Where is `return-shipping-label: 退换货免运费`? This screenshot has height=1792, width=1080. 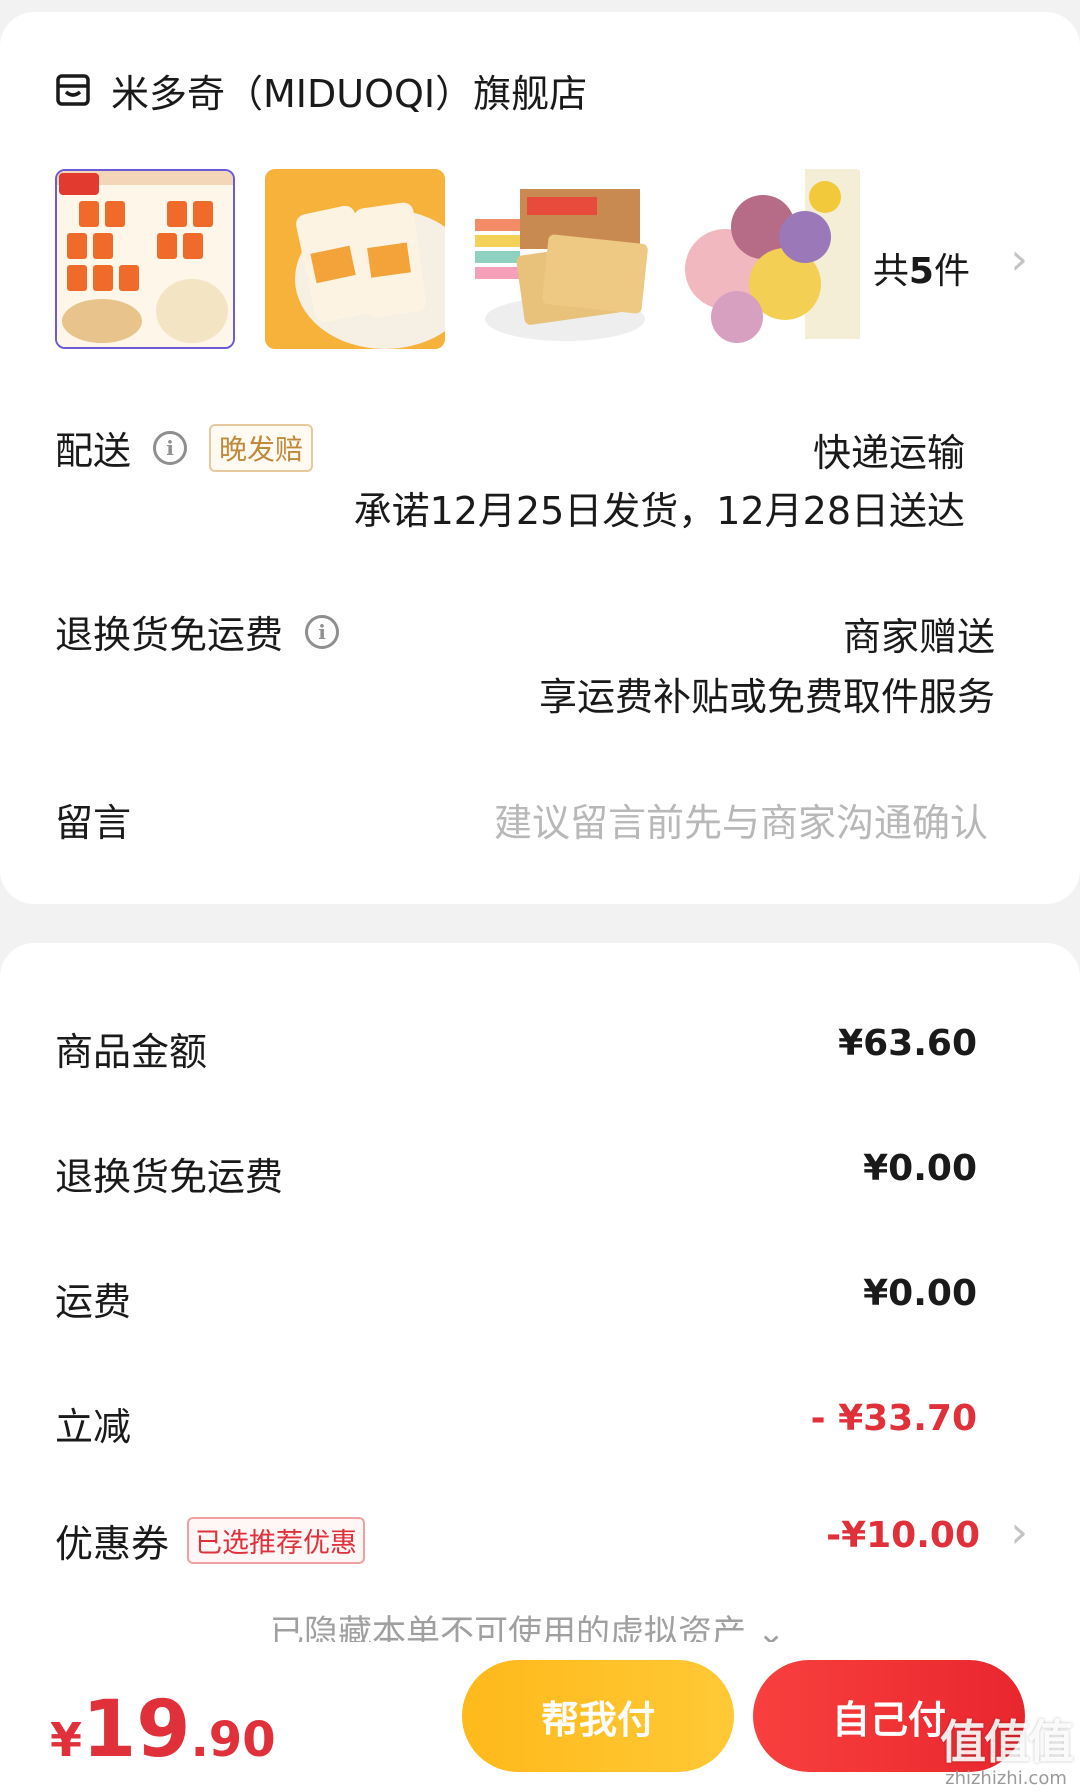
return-shipping-label: 退换货免运费 is located at coordinates (169, 635).